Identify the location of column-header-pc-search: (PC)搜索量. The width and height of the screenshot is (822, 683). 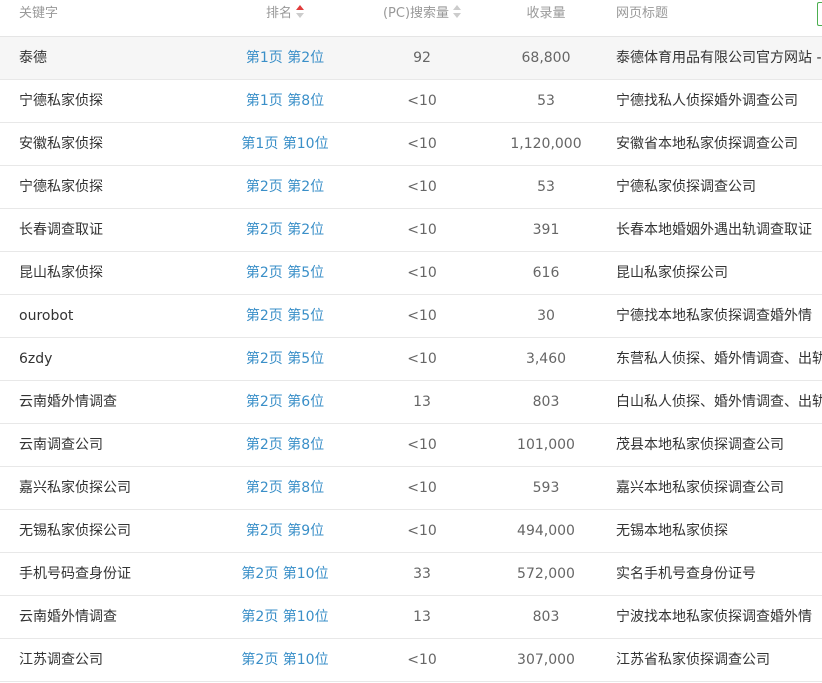
(422, 14).